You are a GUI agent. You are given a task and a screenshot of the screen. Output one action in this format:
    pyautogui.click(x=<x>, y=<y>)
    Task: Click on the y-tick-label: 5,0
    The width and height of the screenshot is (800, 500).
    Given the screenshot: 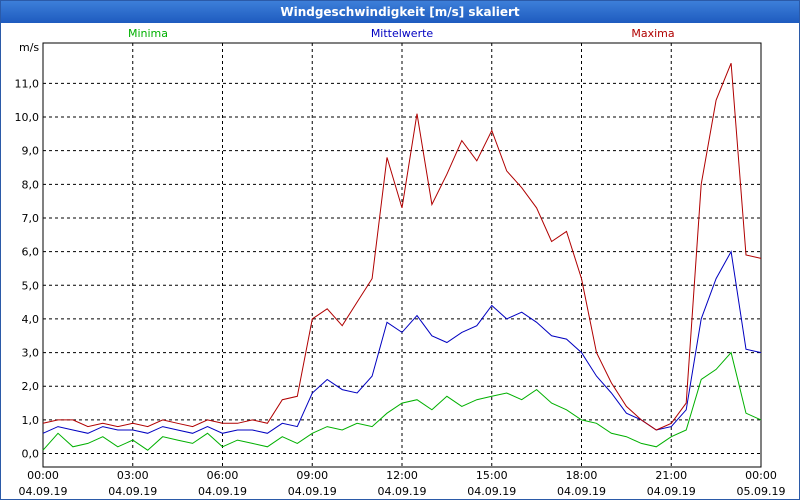 What is the action you would take?
    pyautogui.click(x=31, y=285)
    